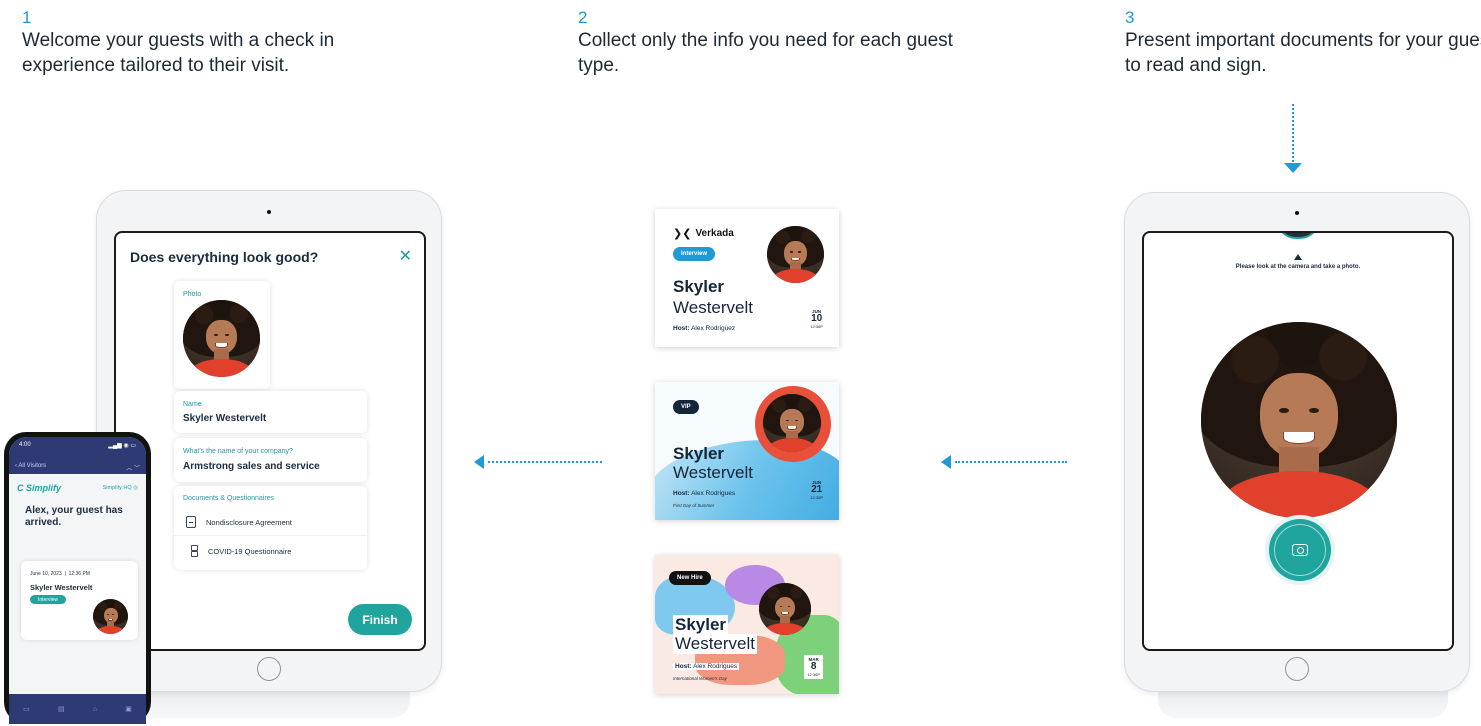 The image size is (1481, 726). Describe the element at coordinates (77, 449) in the screenshot. I see `phone-status-bar: 4:00 ▂▄▆ ◉ ▭` at that location.